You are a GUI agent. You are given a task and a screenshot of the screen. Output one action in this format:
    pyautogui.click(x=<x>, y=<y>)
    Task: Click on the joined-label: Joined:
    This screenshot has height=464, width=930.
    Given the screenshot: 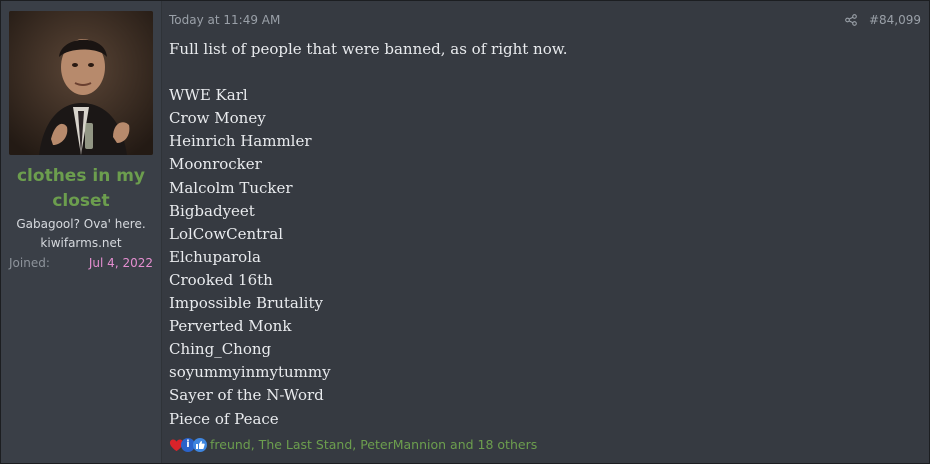 What is the action you would take?
    pyautogui.click(x=29, y=263)
    